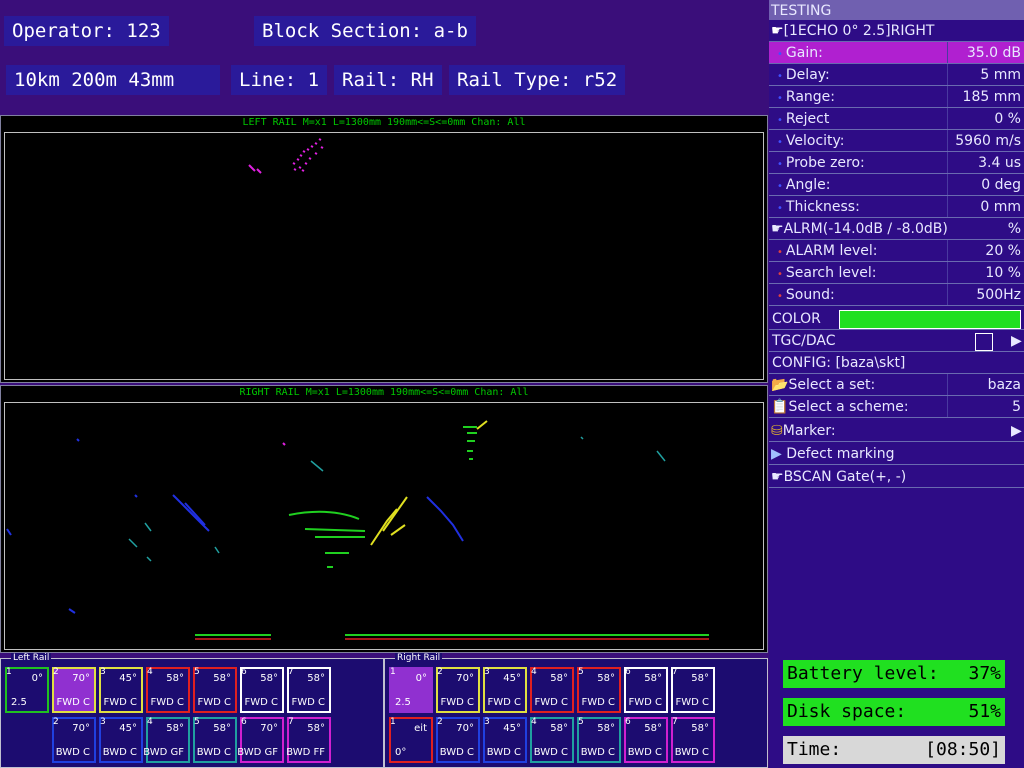 Image resolution: width=1024 pixels, height=768 pixels. What do you see at coordinates (896, 163) in the screenshot?
I see `param-row: • Probe zero: 3.4 us` at bounding box center [896, 163].